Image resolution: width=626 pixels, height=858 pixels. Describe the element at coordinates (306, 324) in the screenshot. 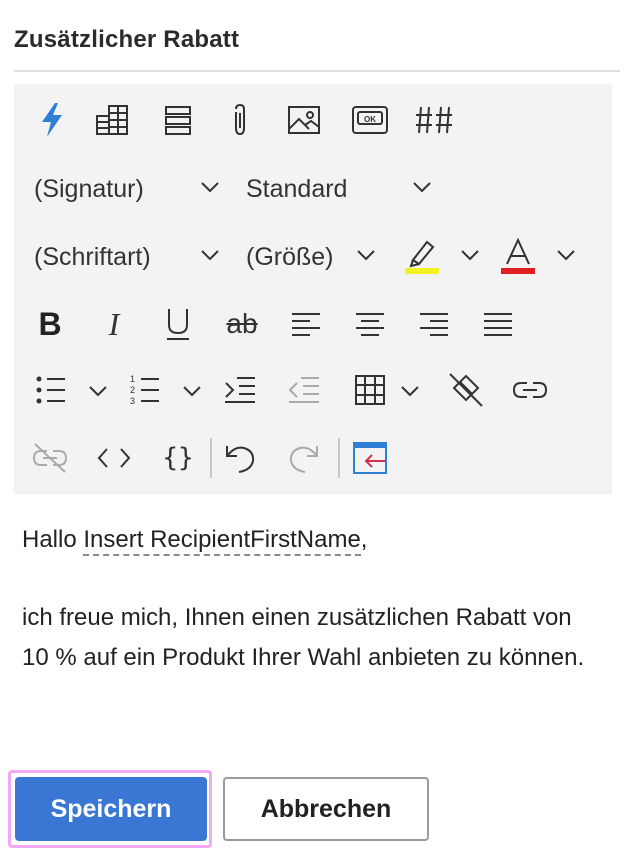

I see `align-left-icon` at that location.